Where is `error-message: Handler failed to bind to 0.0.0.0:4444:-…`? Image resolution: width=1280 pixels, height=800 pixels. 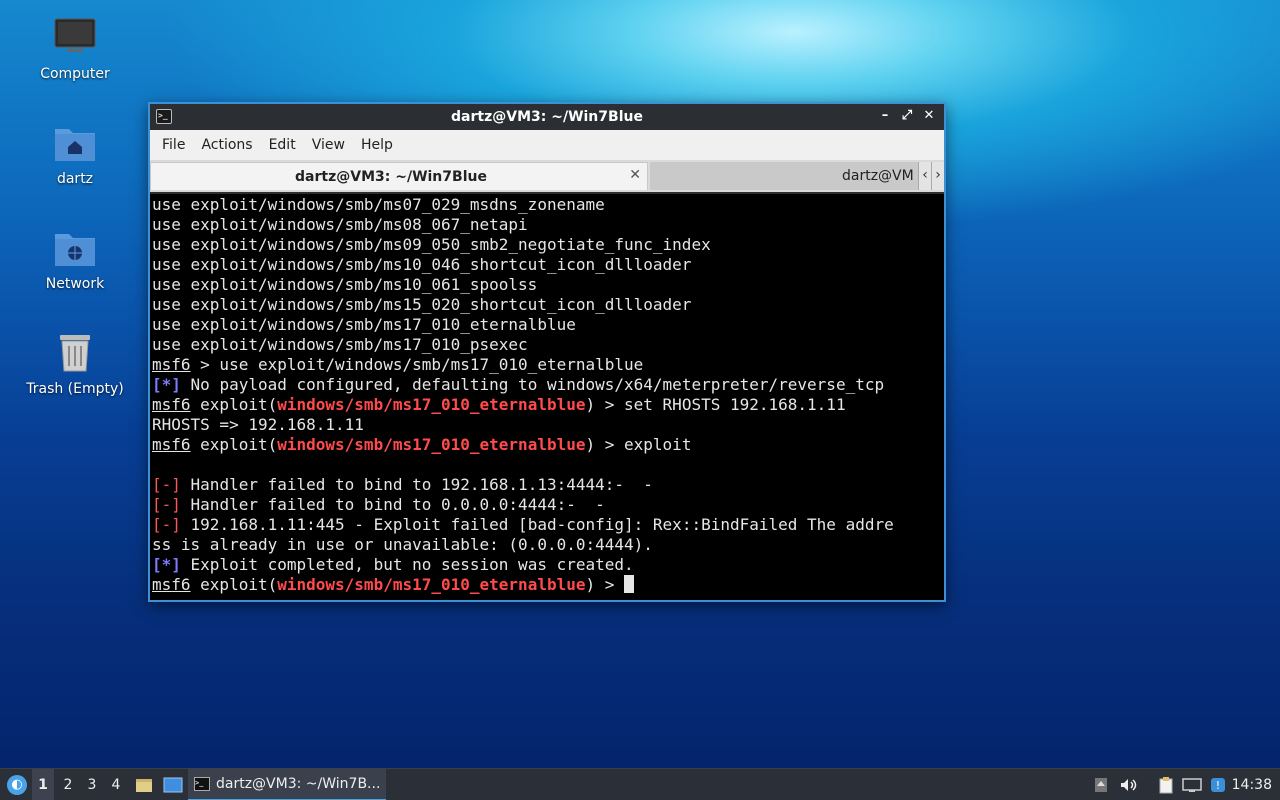 error-message: Handler failed to bind to 0.0.0.0:4444:-… is located at coordinates (392, 504).